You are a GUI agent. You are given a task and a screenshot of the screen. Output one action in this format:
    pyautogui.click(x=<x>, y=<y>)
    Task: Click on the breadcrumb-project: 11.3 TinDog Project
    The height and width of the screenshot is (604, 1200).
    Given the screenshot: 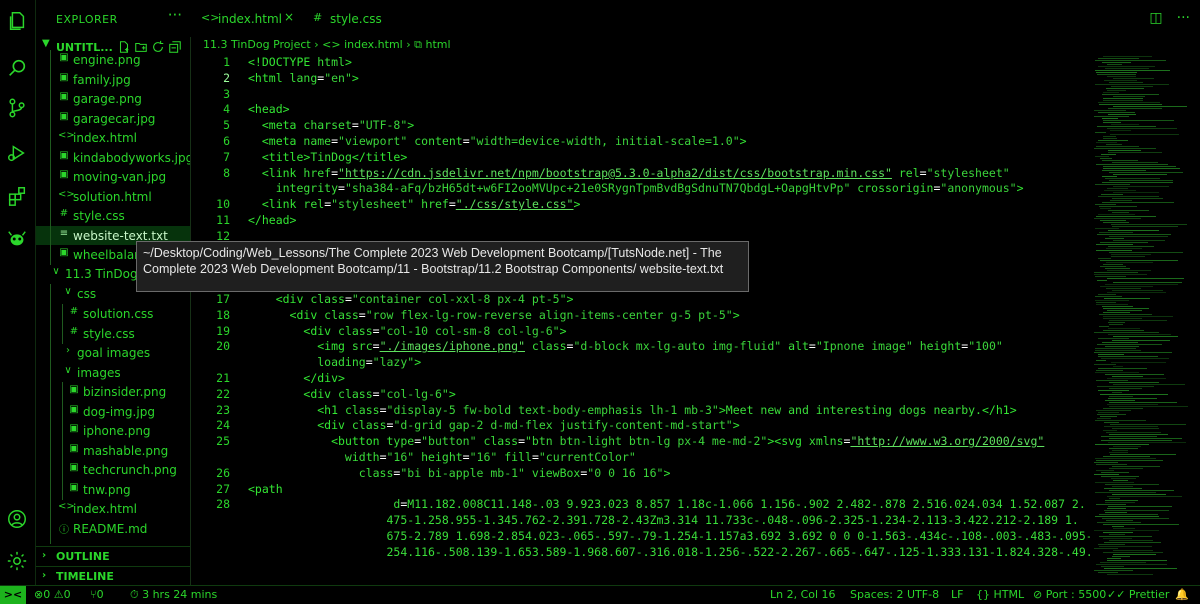 What is the action you would take?
    pyautogui.click(x=257, y=44)
    